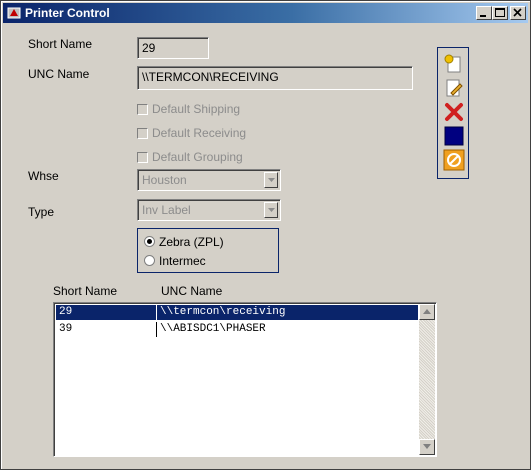 This screenshot has width=531, height=470. Describe the element at coordinates (85, 291) in the screenshot. I see `list-header-short-name: Short Name` at that location.